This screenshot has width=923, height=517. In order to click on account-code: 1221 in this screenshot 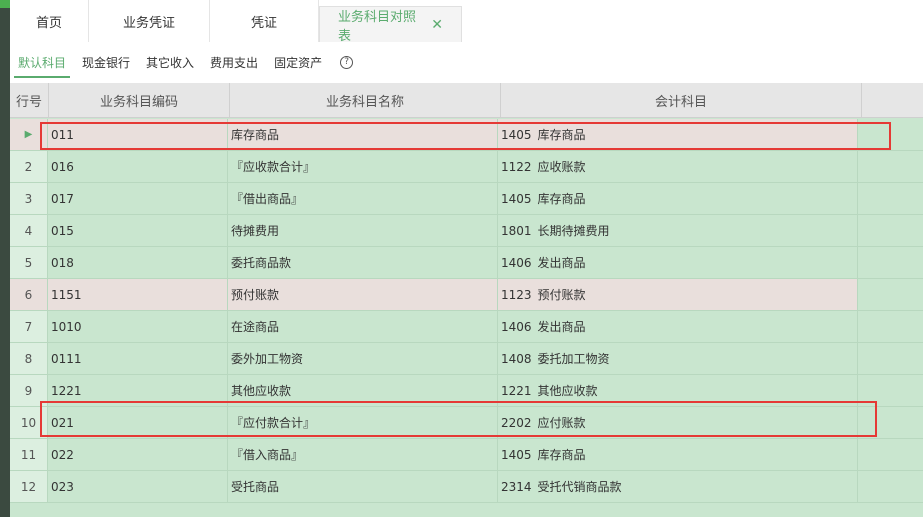, I will do `click(516, 390)`.